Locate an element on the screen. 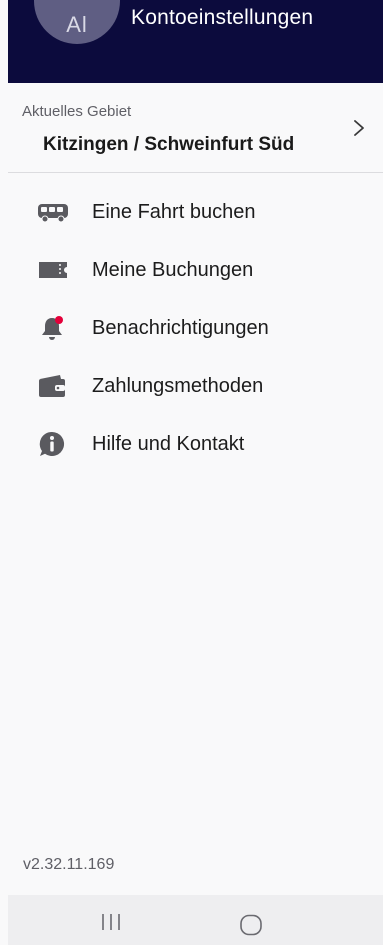  avatar: Al is located at coordinates (77, 22).